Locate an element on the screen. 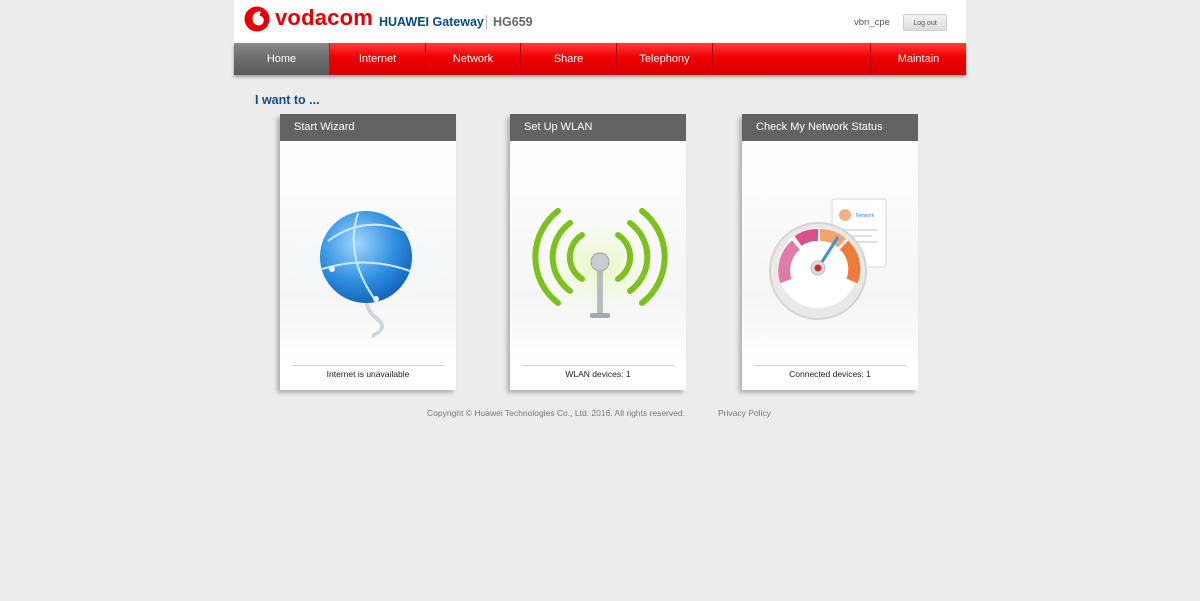  globe-icon is located at coordinates (368, 274).